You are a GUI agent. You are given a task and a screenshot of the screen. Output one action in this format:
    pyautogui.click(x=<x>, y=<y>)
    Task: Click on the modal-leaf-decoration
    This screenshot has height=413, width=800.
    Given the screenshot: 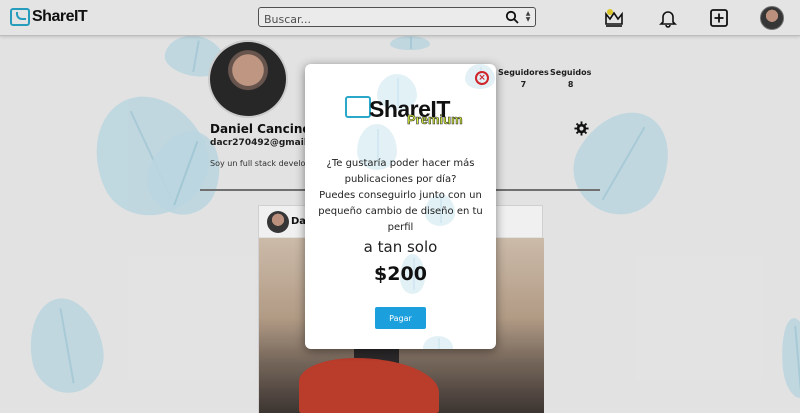 What is the action you would take?
    pyautogui.click(x=438, y=342)
    